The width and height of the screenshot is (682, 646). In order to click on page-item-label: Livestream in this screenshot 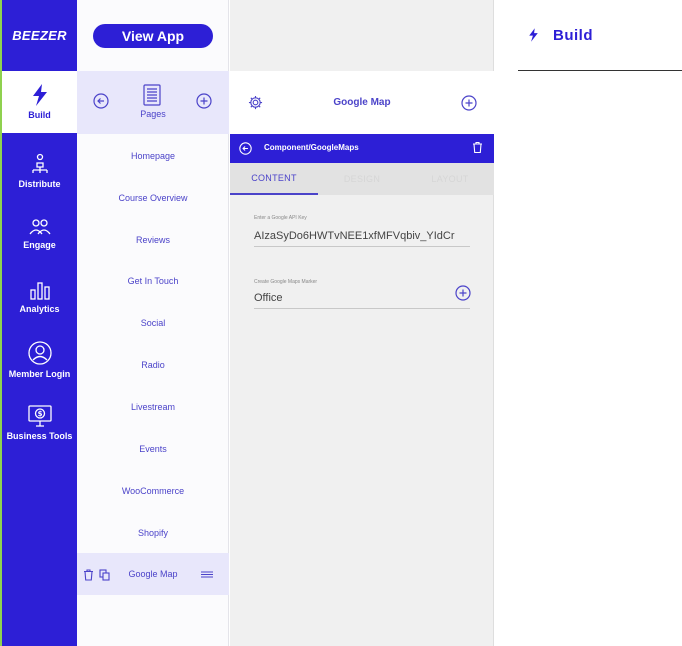, I will do `click(152, 407)`.